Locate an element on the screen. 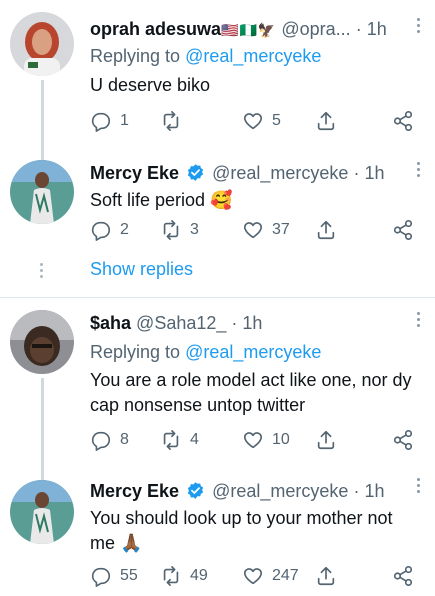  like-count: 5 is located at coordinates (276, 120).